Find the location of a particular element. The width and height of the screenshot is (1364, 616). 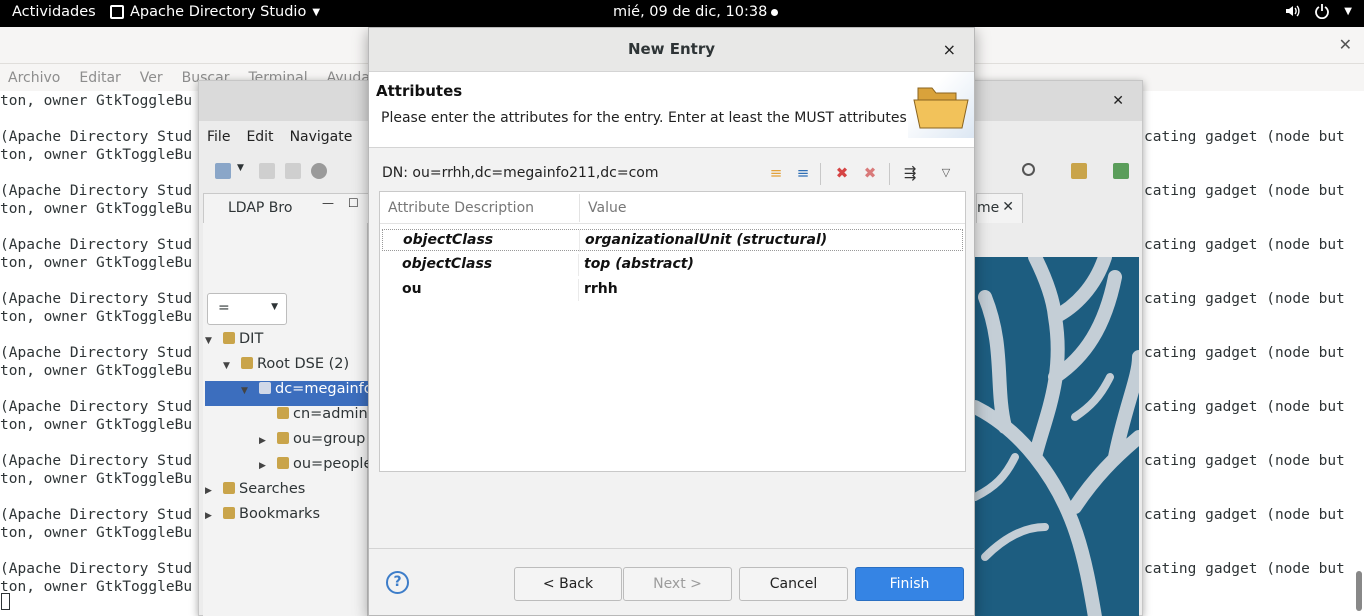

app-name: Apache Directory Studio is located at coordinates (218, 12).